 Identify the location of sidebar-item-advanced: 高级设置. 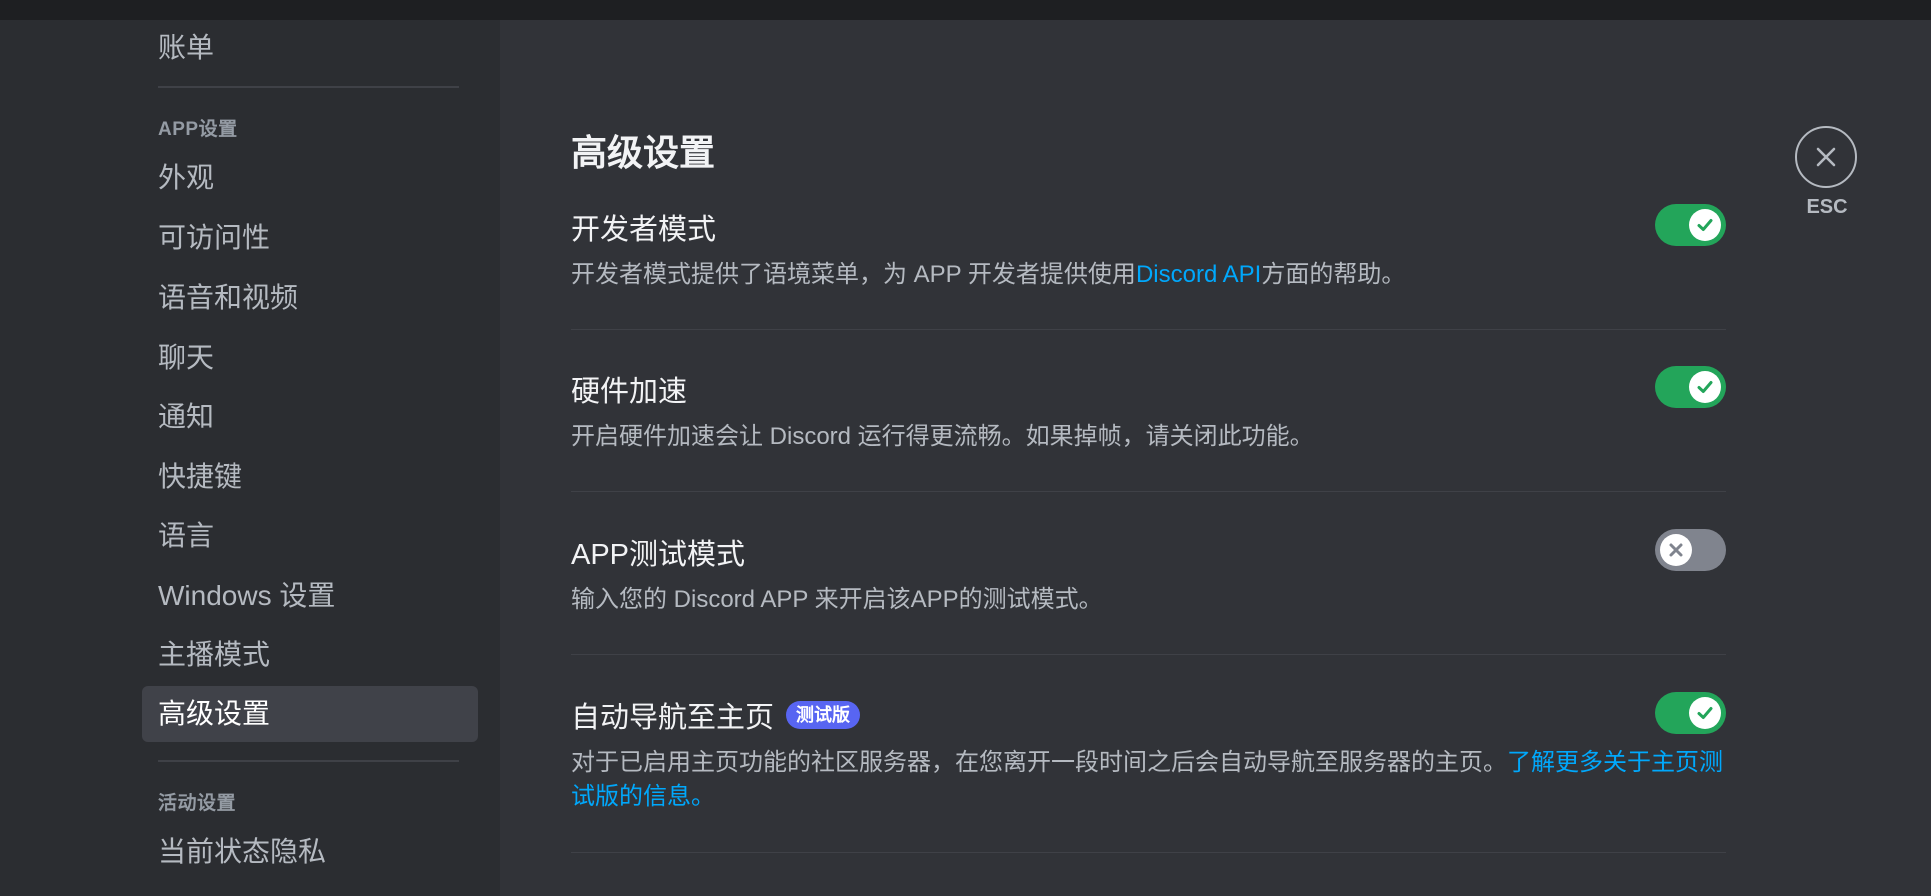
(310, 714).